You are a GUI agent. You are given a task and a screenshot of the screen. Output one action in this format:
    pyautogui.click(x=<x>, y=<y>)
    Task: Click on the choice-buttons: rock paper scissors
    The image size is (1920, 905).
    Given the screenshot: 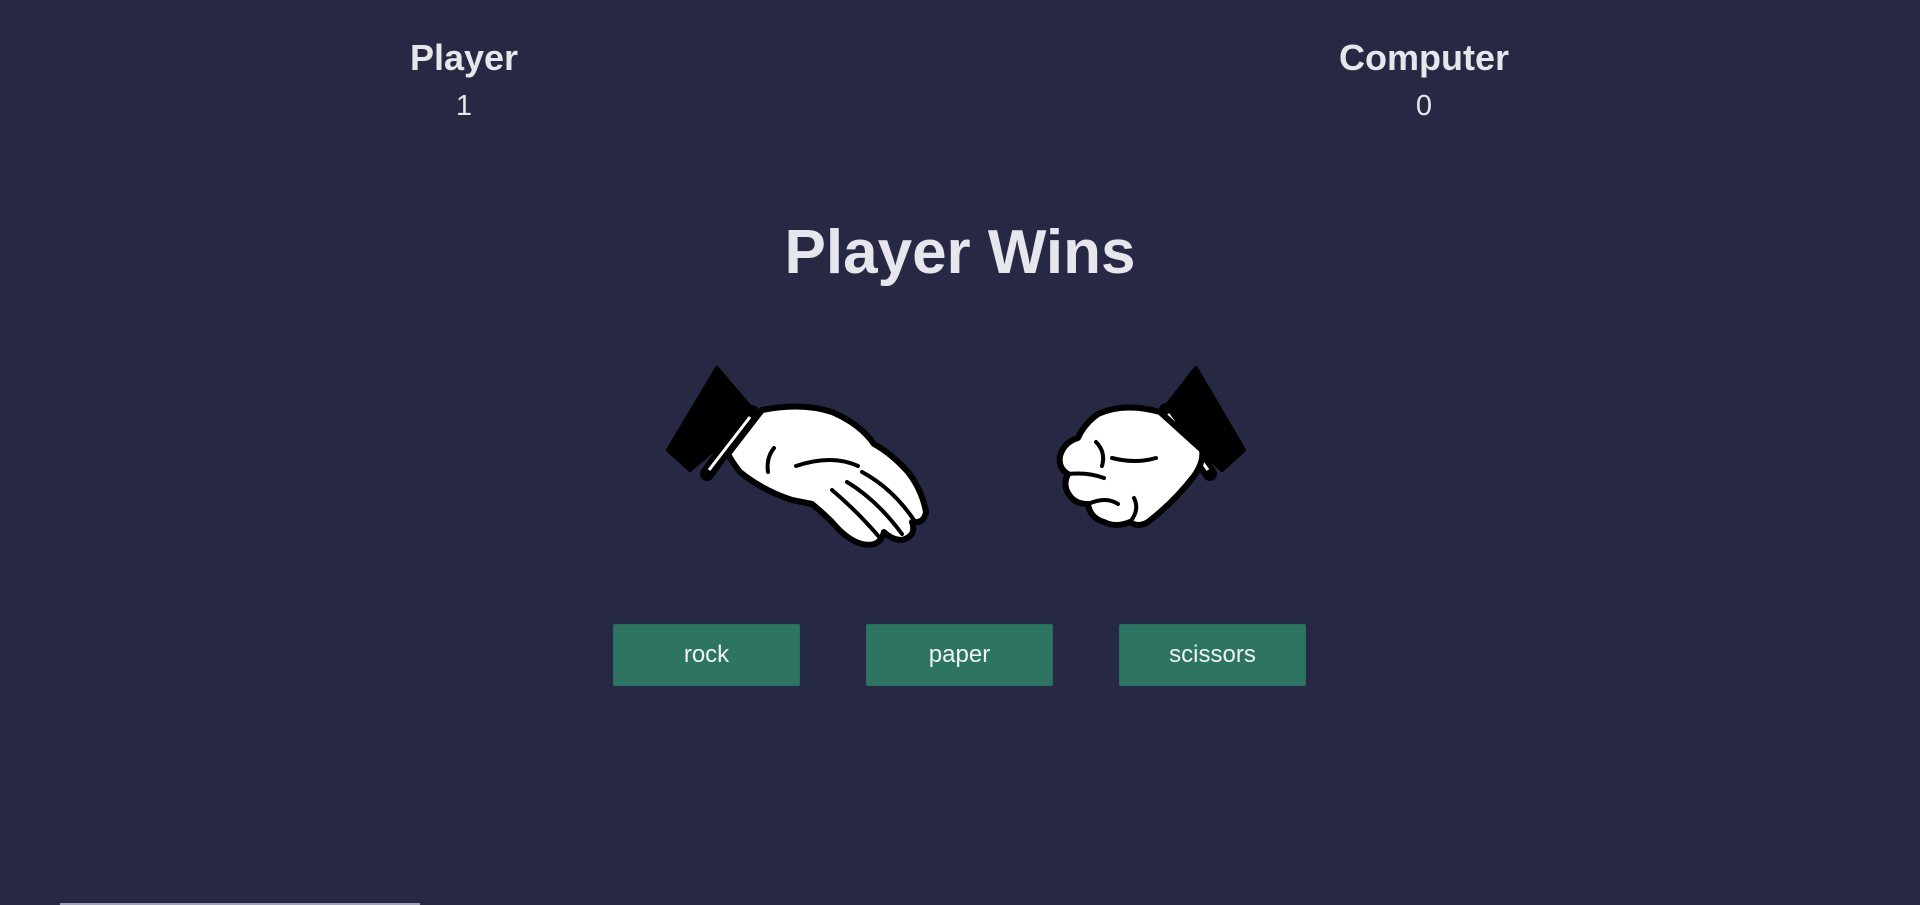 What is the action you would take?
    pyautogui.click(x=959, y=655)
    